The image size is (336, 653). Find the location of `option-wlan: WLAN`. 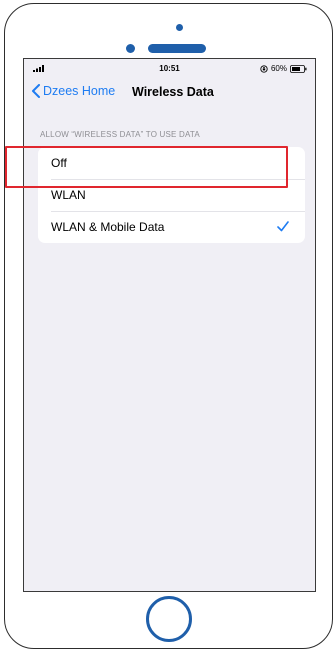

option-wlan: WLAN is located at coordinates (171, 195).